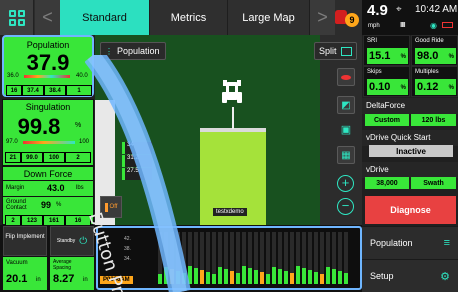 Image resolution: width=458 pixels, height=292 pixels. What do you see at coordinates (64, 279) in the screenshot?
I see `average-spacing-value: 8.27` at bounding box center [64, 279].